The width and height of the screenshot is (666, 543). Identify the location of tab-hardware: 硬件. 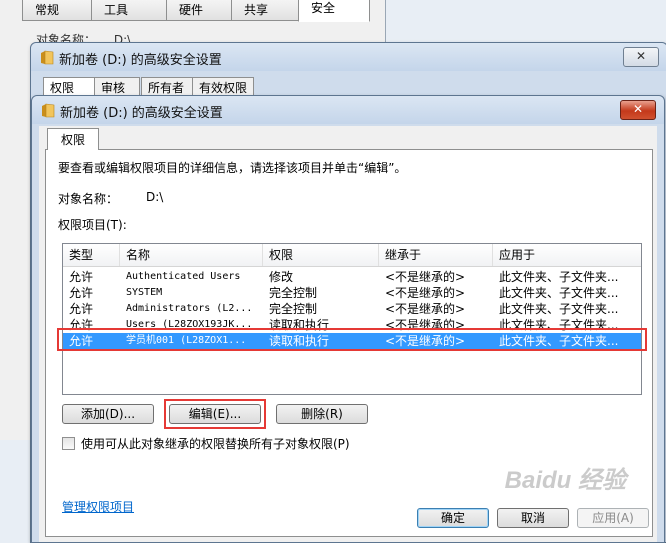
(199, 10).